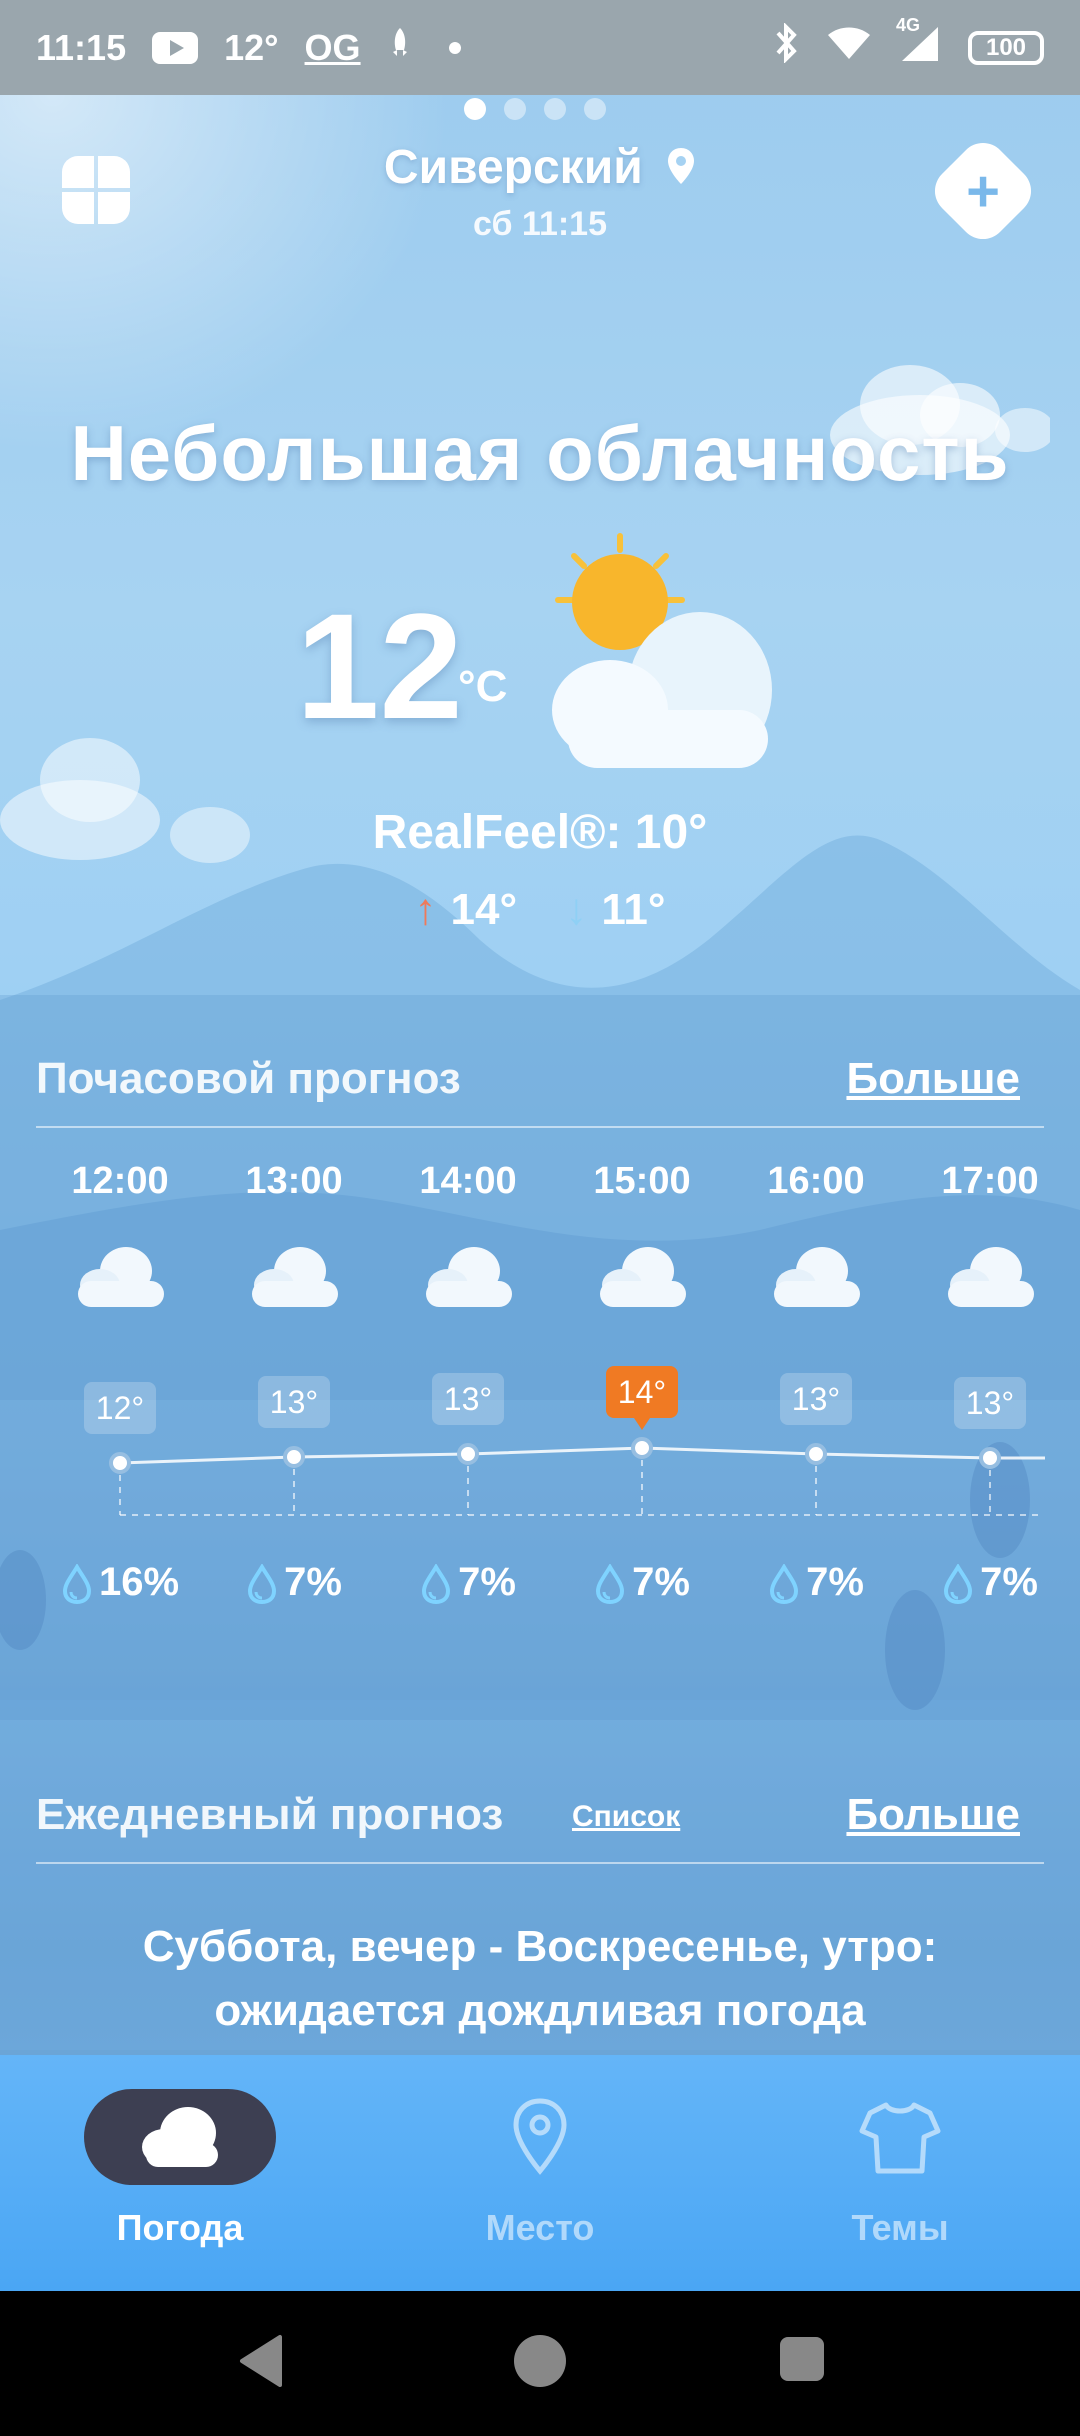 The width and height of the screenshot is (1080, 2436). Describe the element at coordinates (919, 43) in the screenshot. I see `cellular-signal-icon: 4G` at that location.